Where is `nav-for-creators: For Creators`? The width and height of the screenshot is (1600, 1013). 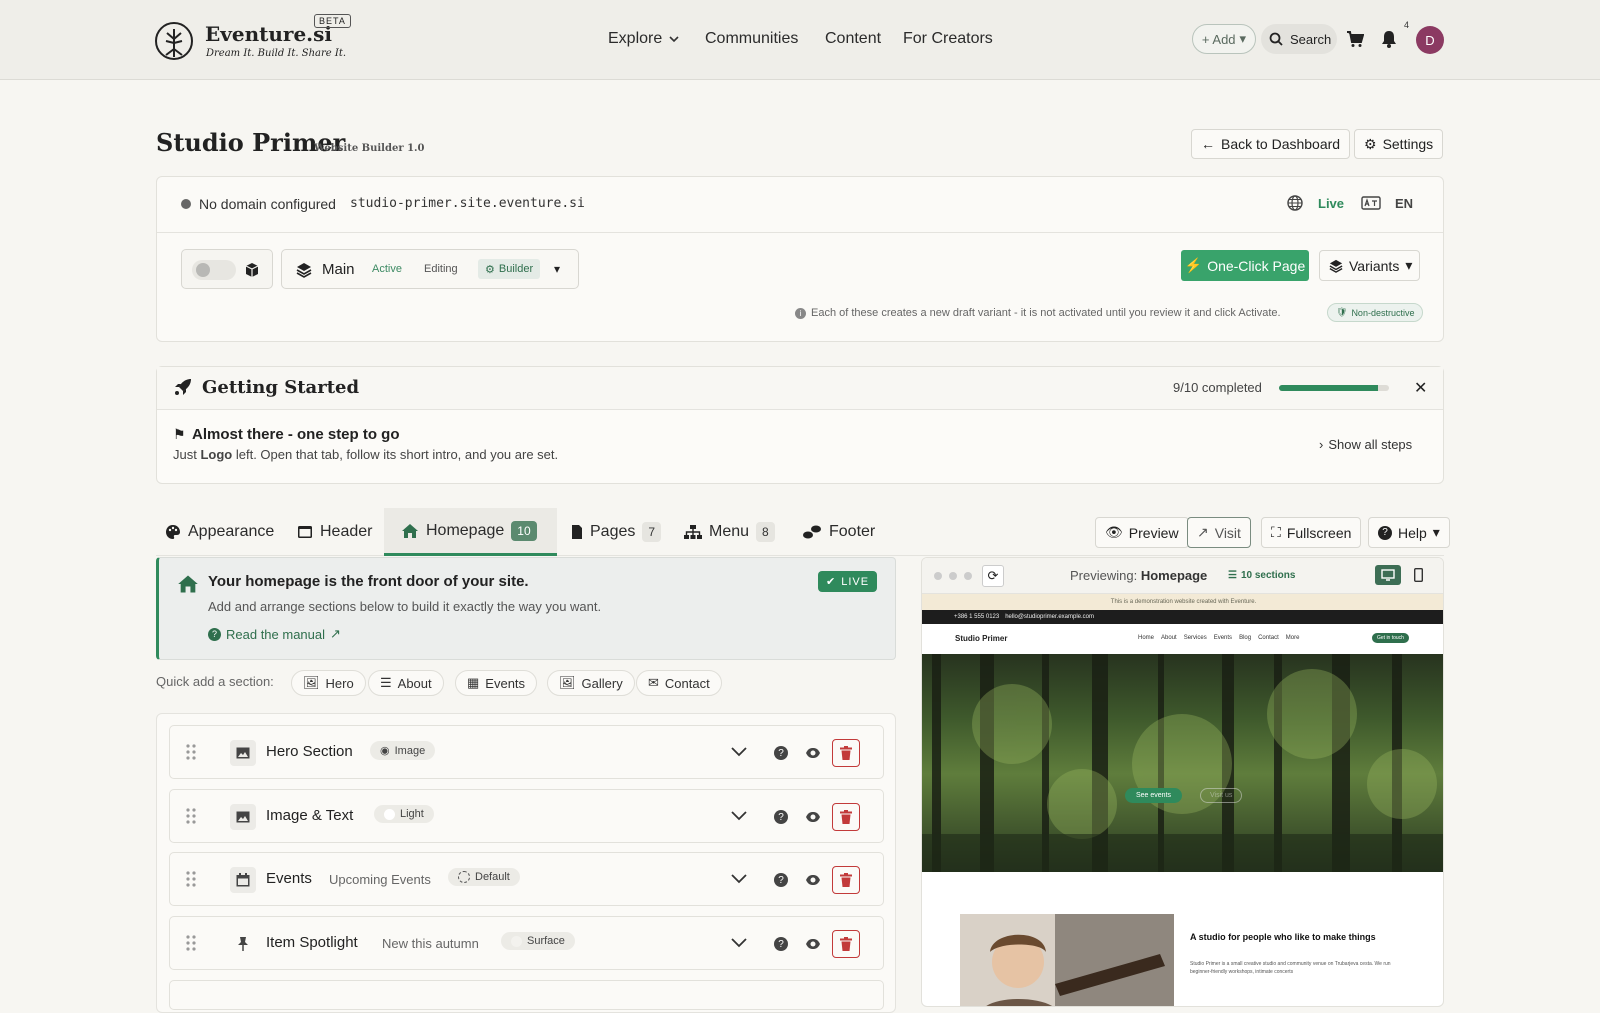 nav-for-creators: For Creators is located at coordinates (948, 39).